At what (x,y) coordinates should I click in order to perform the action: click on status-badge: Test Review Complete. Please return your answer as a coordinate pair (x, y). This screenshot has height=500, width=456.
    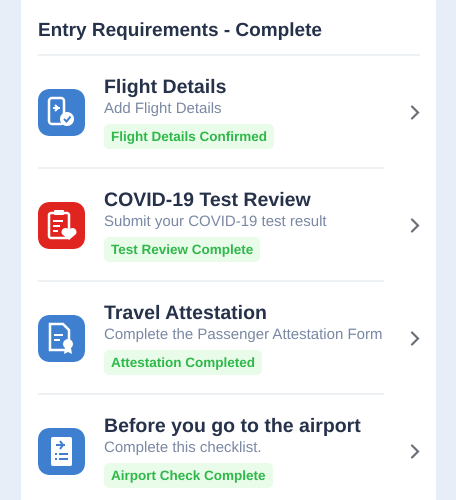
    Looking at the image, I should click on (182, 249).